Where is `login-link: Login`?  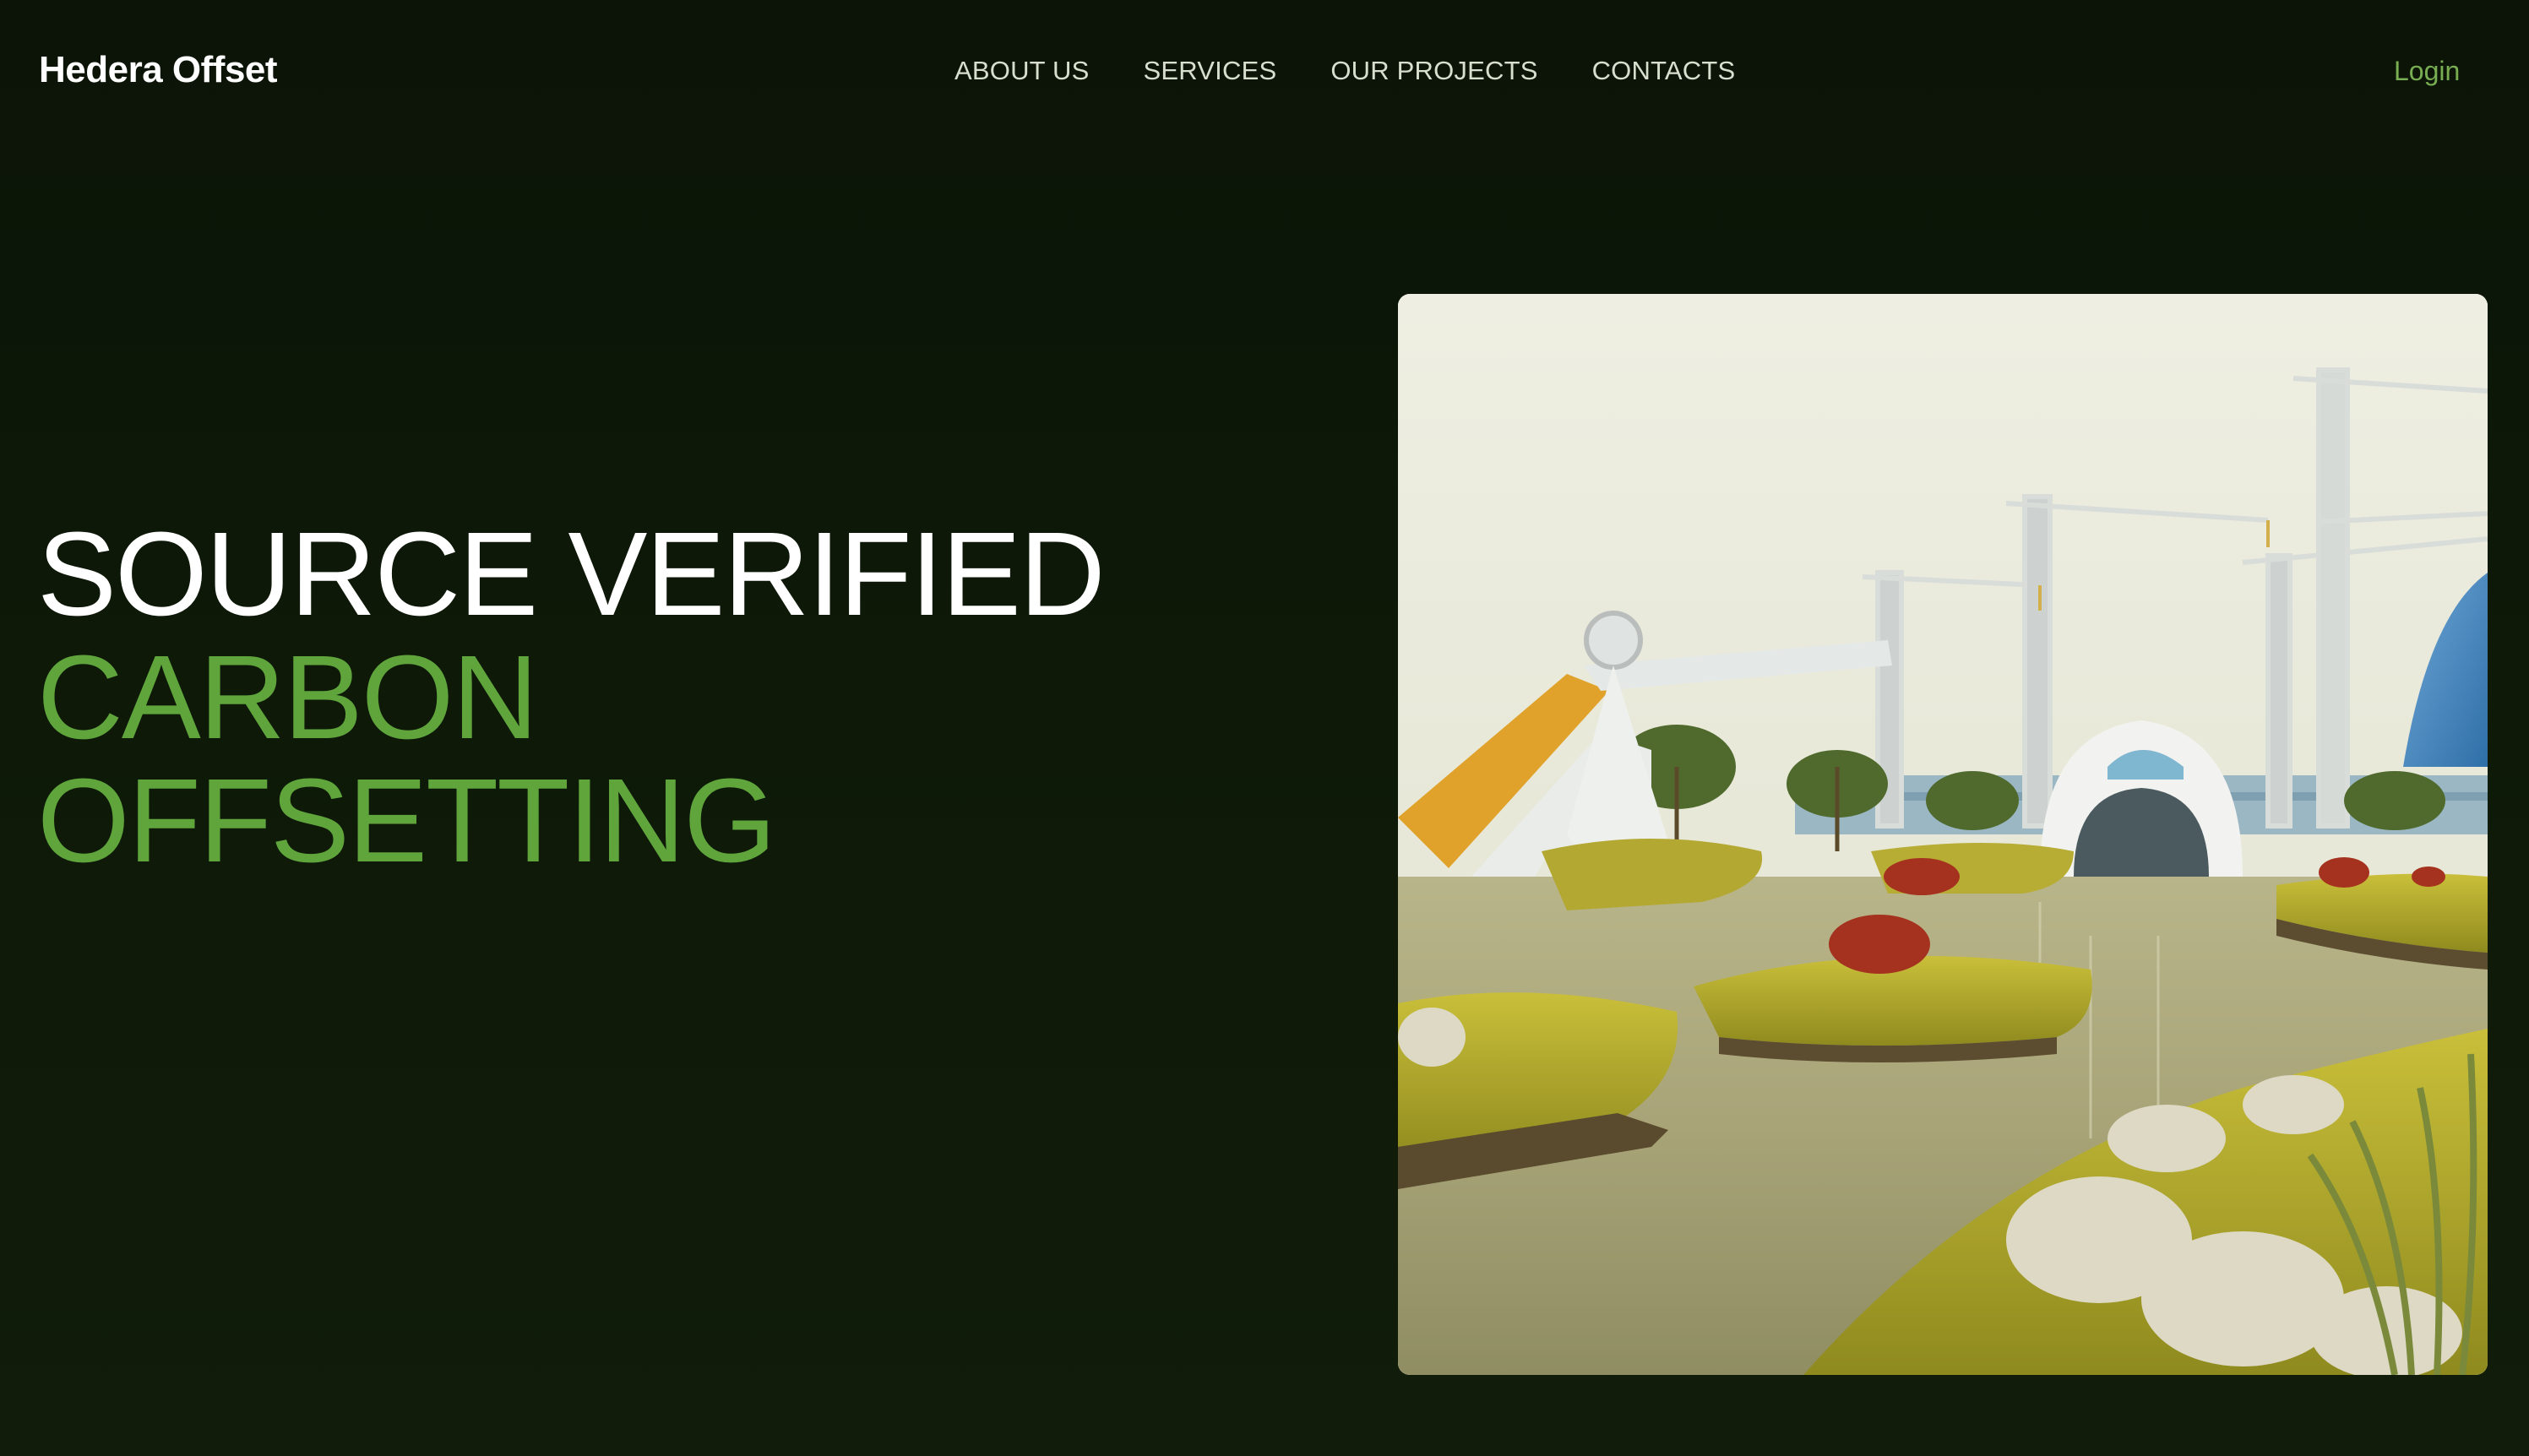
login-link: Login is located at coordinates (2427, 71).